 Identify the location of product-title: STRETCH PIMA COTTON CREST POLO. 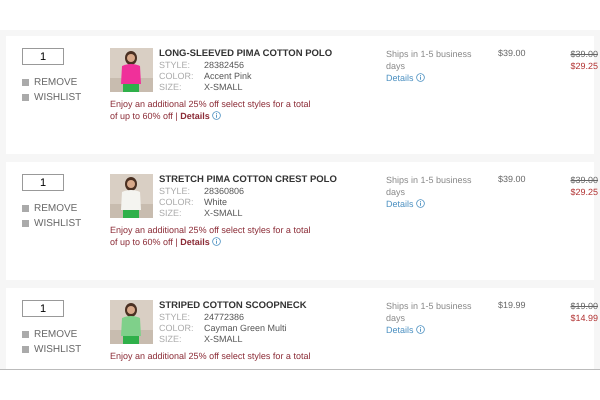
(248, 179).